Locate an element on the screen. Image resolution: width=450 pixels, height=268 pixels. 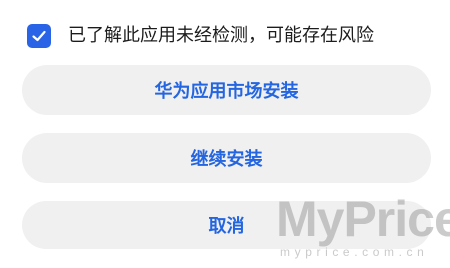
risk-consent-label: 已了解此应用未经检测，可能存在风险 is located at coordinates (221, 35).